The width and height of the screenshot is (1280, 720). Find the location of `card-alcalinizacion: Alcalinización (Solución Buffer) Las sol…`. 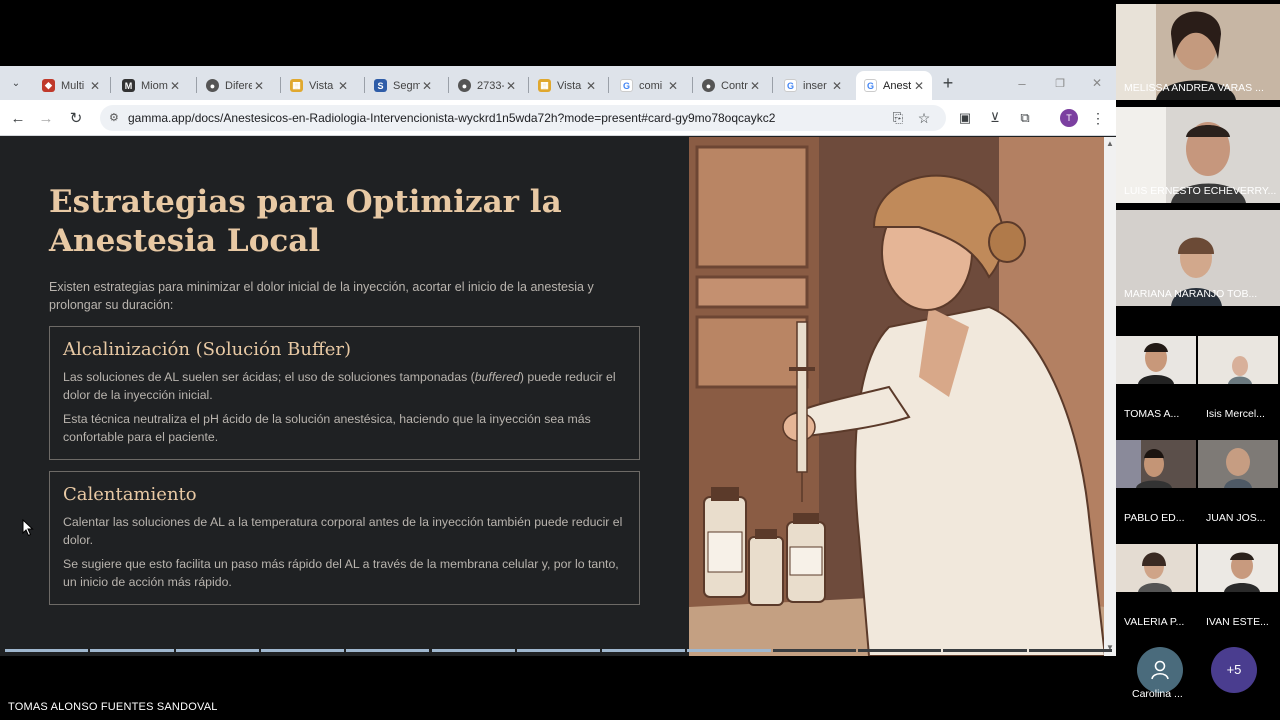

card-alcalinizacion: Alcalinización (Solución Buffer) Las sol… is located at coordinates (344, 393).